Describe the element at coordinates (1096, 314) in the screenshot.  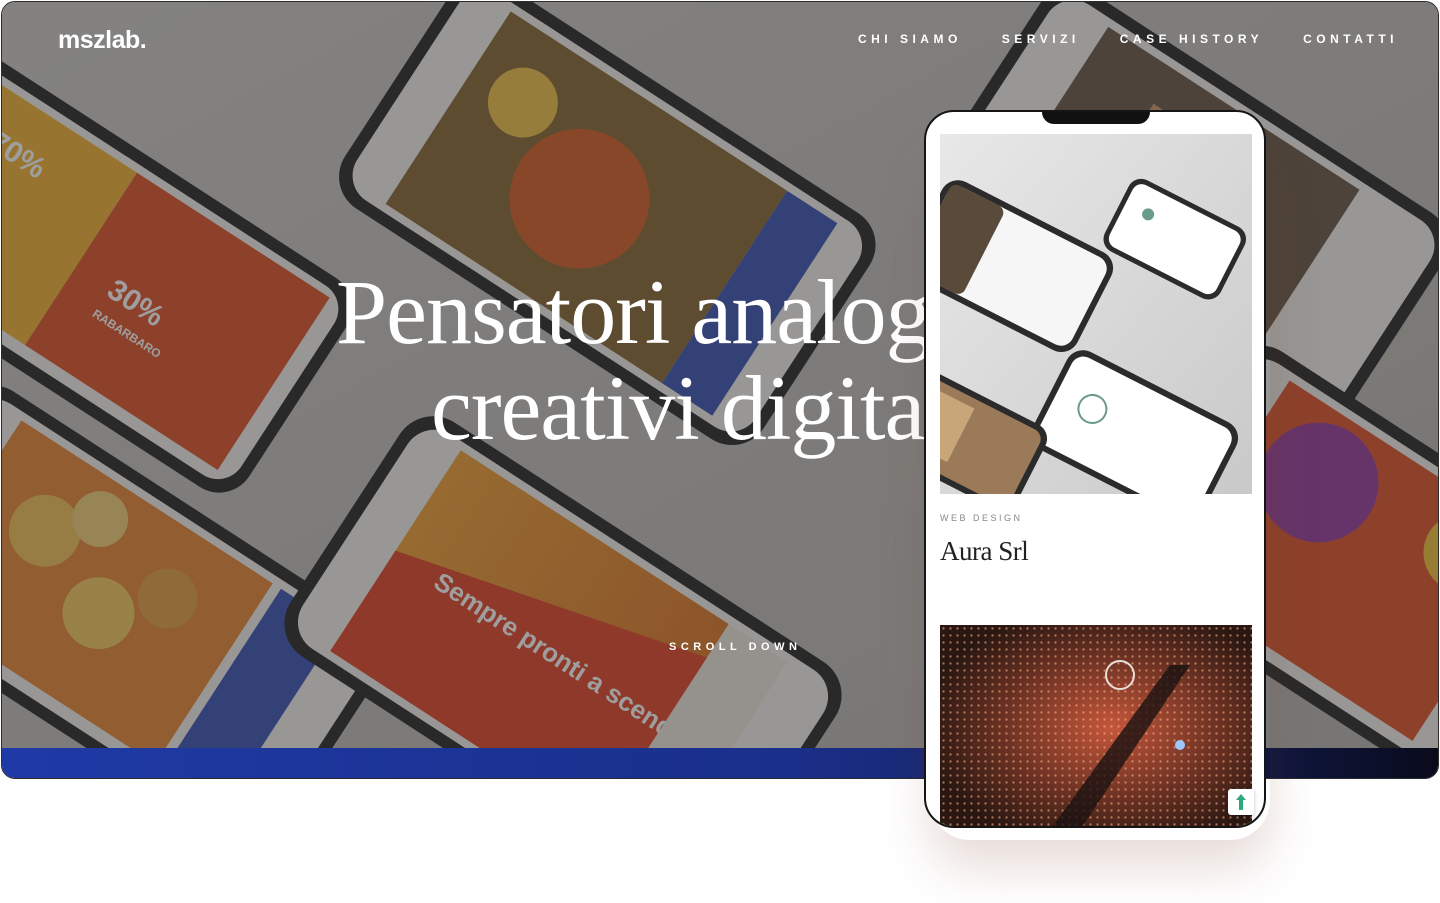
I see `aura-srl-thumbnail` at that location.